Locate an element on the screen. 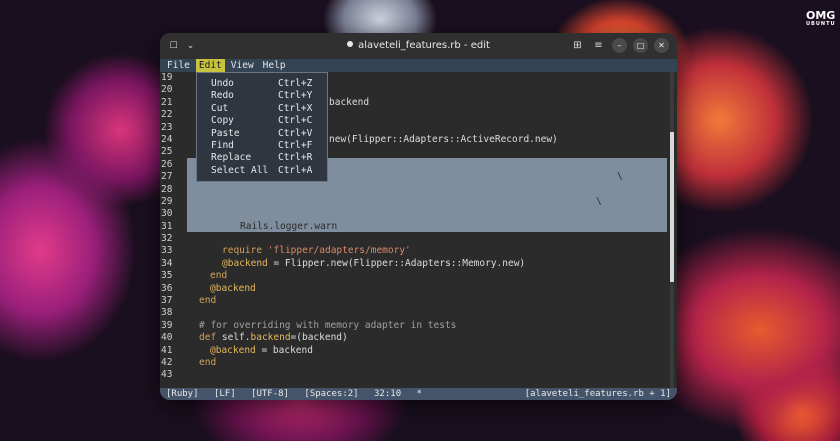 This screenshot has height=441, width=840. code-line: 41 @backend = backend is located at coordinates (418, 351).